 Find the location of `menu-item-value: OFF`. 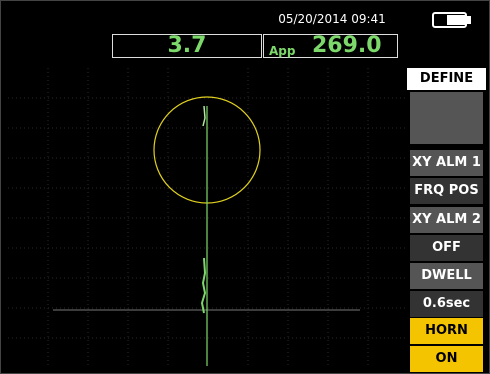

menu-item-value: OFF is located at coordinates (446, 248).